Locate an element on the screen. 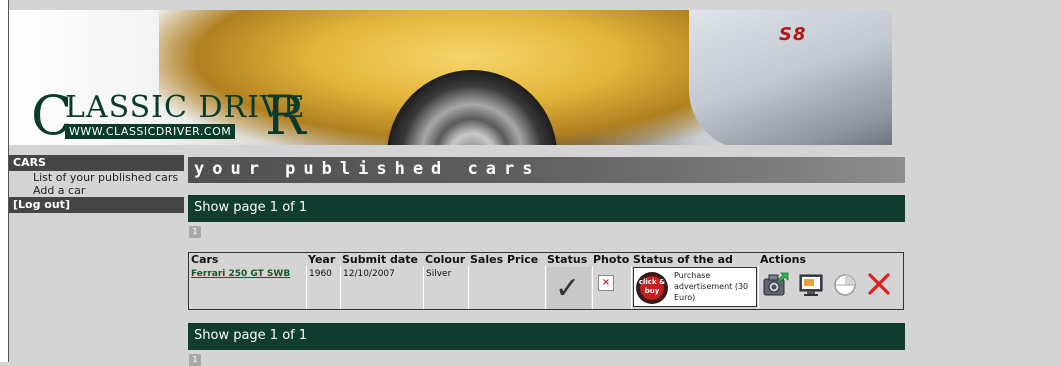 The width and height of the screenshot is (1061, 366). click-and-buy-icon: click & buy is located at coordinates (652, 288).